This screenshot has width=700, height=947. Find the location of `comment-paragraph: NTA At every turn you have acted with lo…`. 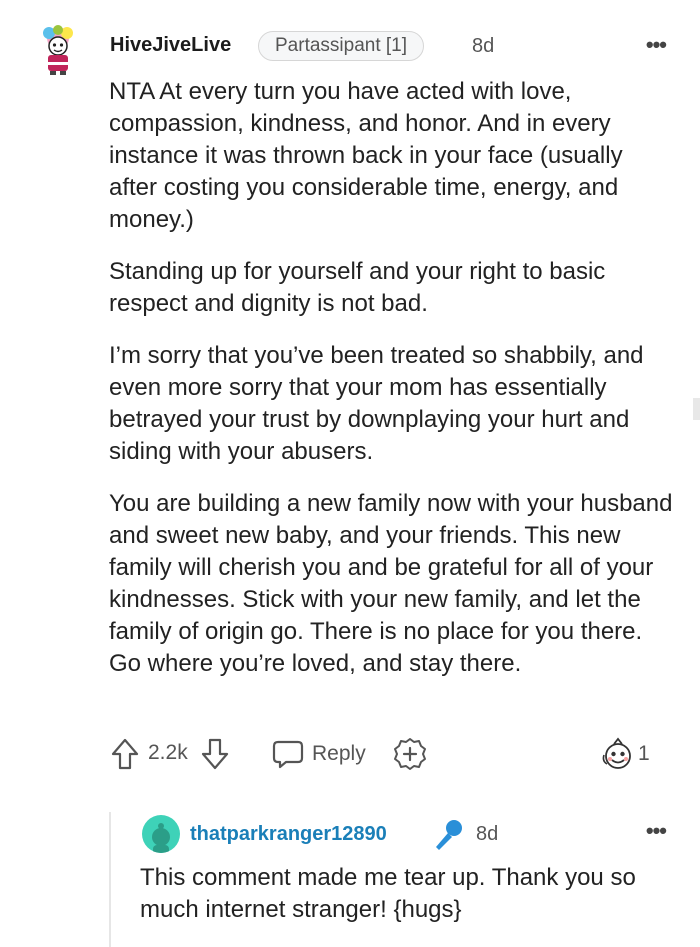

comment-paragraph: NTA At every turn you have acted with lo… is located at coordinates (366, 155).